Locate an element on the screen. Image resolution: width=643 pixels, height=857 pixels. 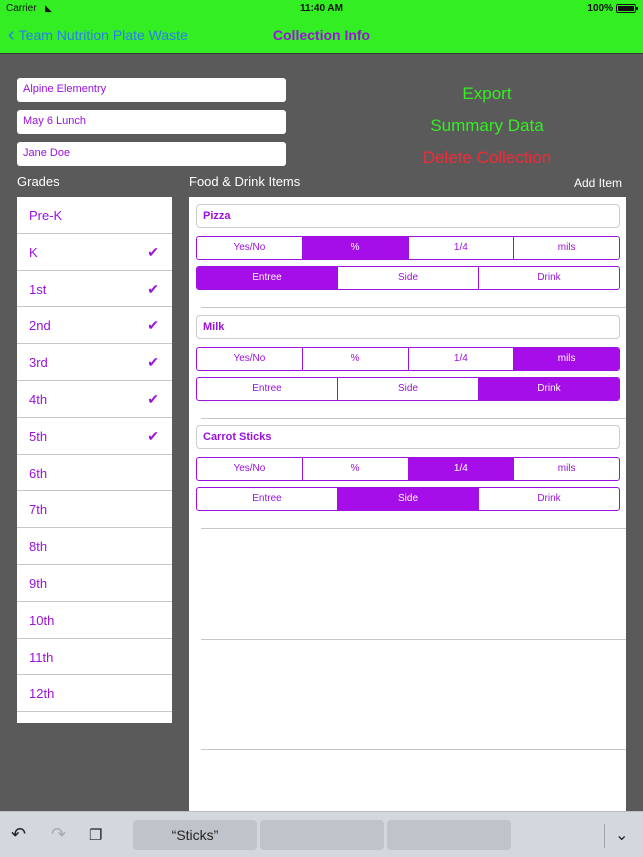
undo-icon: ↶ is located at coordinates (18, 834).